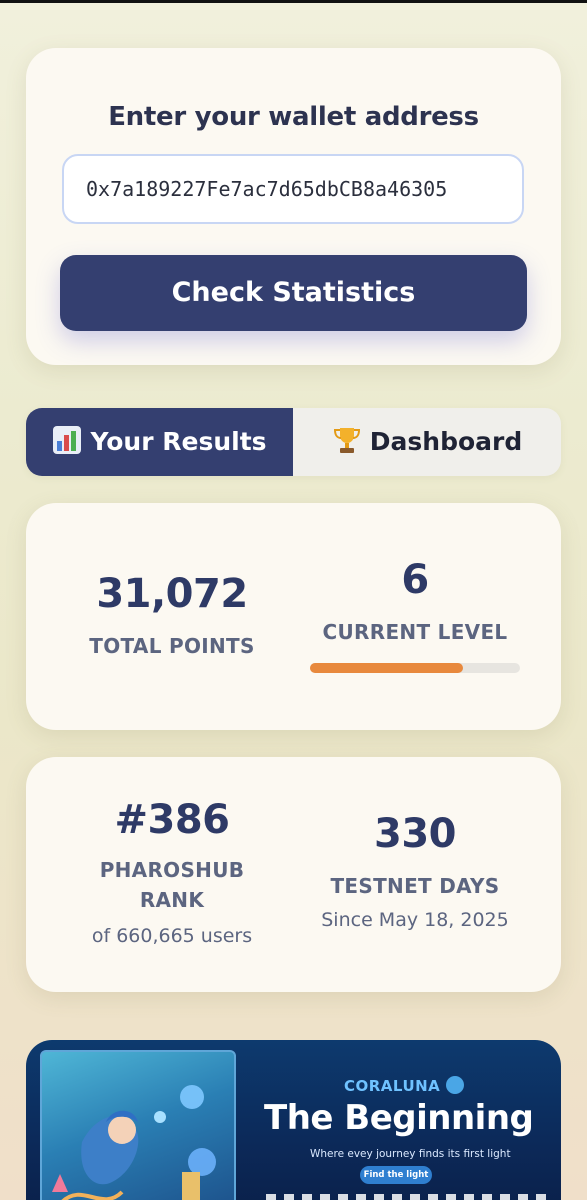  I want to click on level-progress-fill, so click(387, 668).